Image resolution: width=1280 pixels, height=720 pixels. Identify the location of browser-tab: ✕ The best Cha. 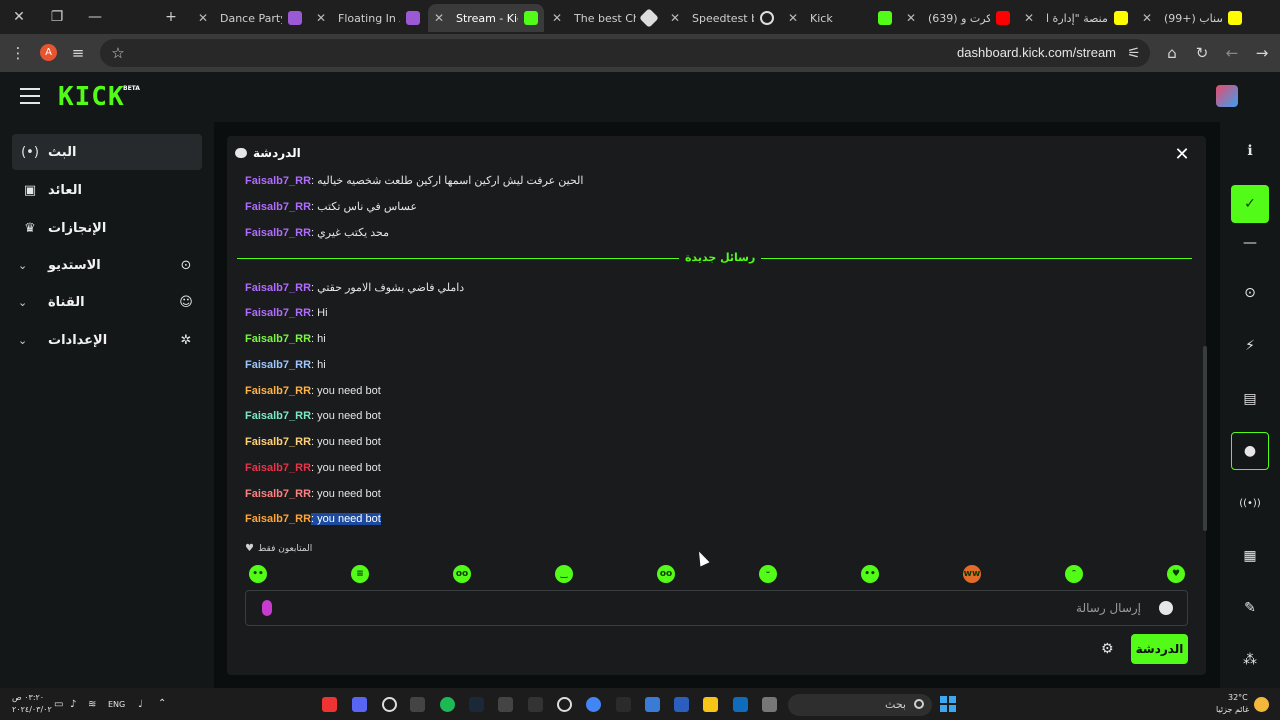
(604, 18).